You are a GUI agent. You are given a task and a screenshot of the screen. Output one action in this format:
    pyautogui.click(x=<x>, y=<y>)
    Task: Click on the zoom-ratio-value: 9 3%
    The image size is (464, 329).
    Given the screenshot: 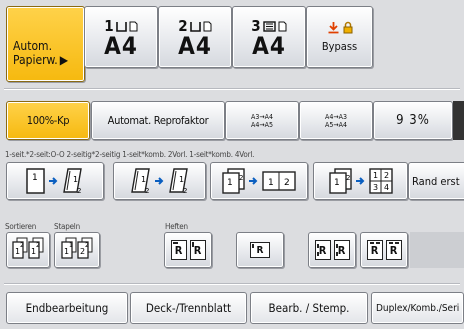 What is the action you would take?
    pyautogui.click(x=413, y=120)
    